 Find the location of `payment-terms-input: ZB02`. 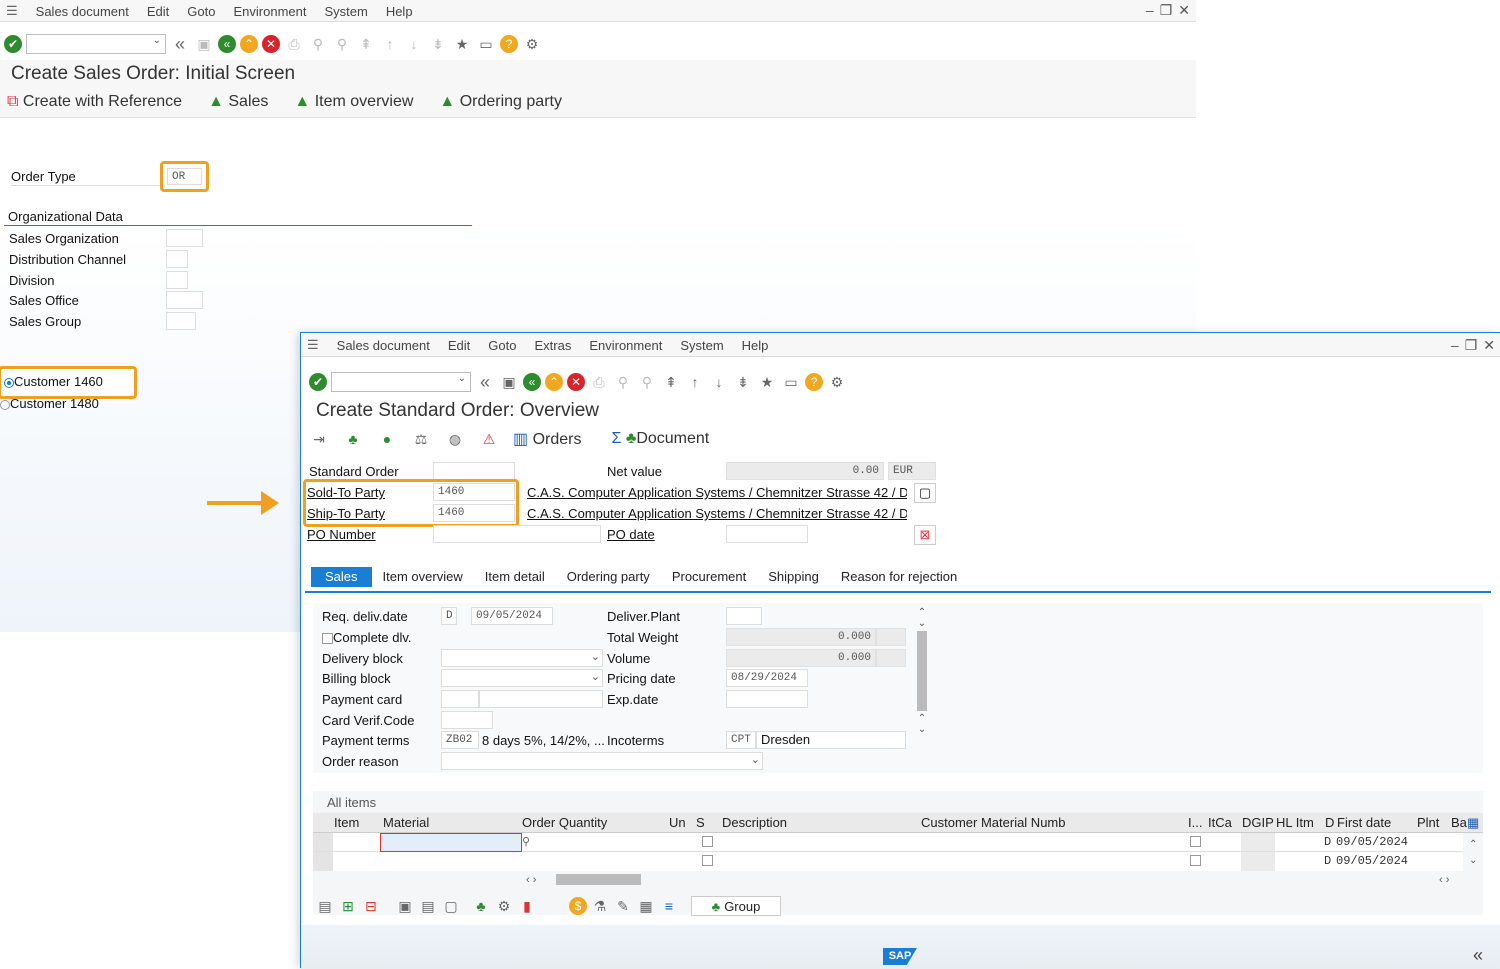

payment-terms-input: ZB02 is located at coordinates (460, 740).